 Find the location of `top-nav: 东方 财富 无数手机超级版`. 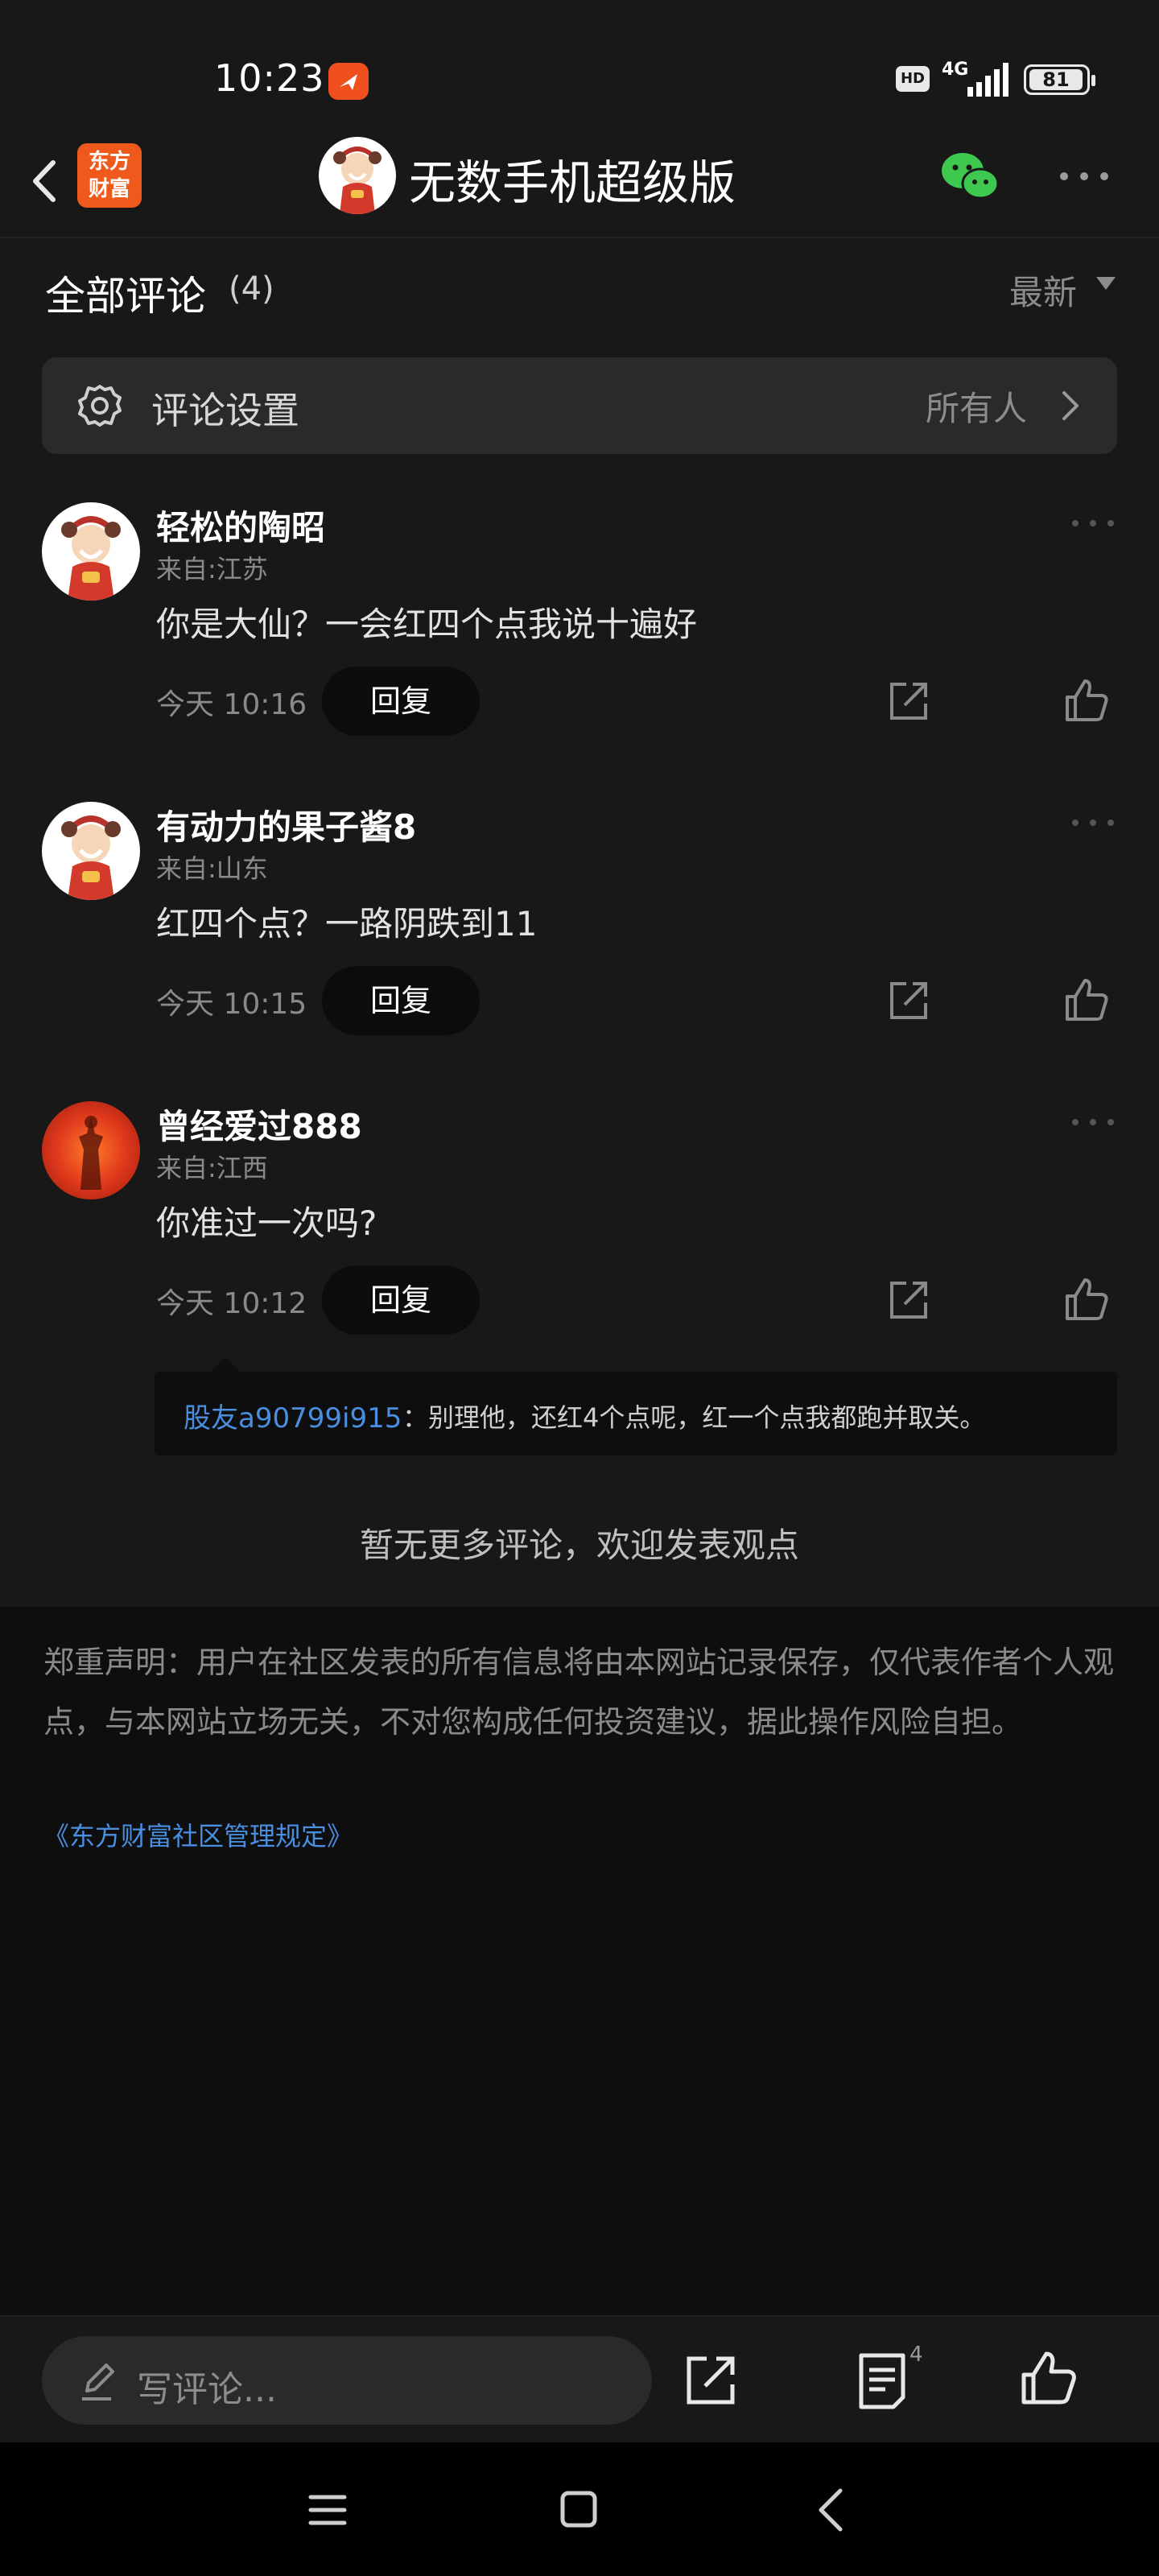

top-nav: 东方 财富 无数手机超级版 is located at coordinates (579, 183).